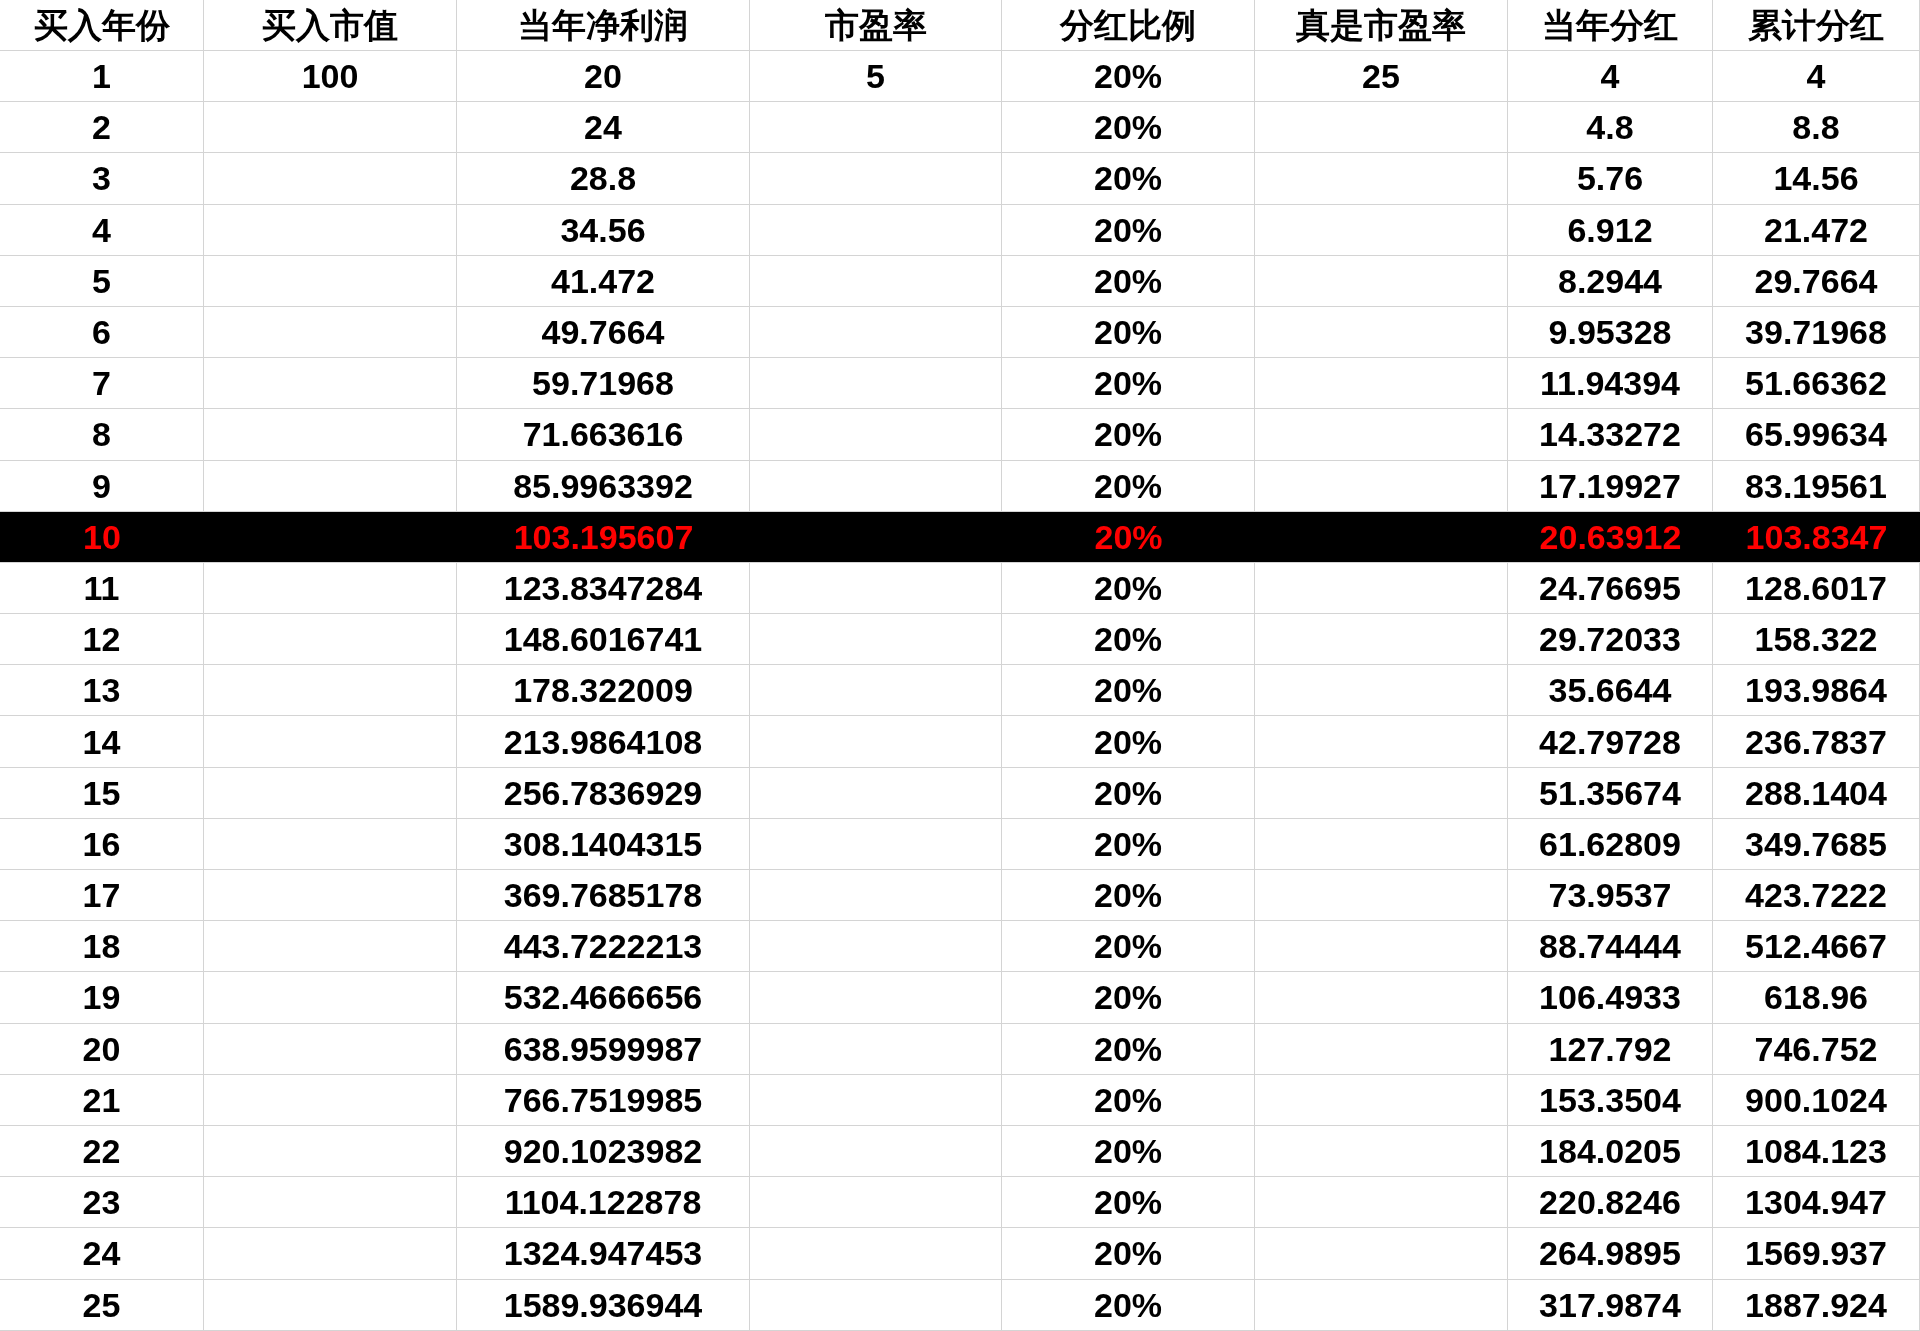  Describe the element at coordinates (1610, 281) in the screenshot. I see `table-cell: 8.2944` at that location.